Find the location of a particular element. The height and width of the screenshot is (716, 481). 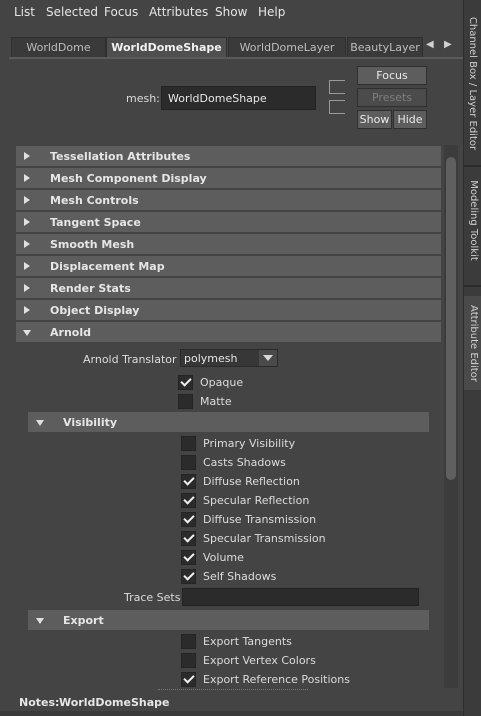

section-mesh-controls: Mesh Controls is located at coordinates (228, 200).